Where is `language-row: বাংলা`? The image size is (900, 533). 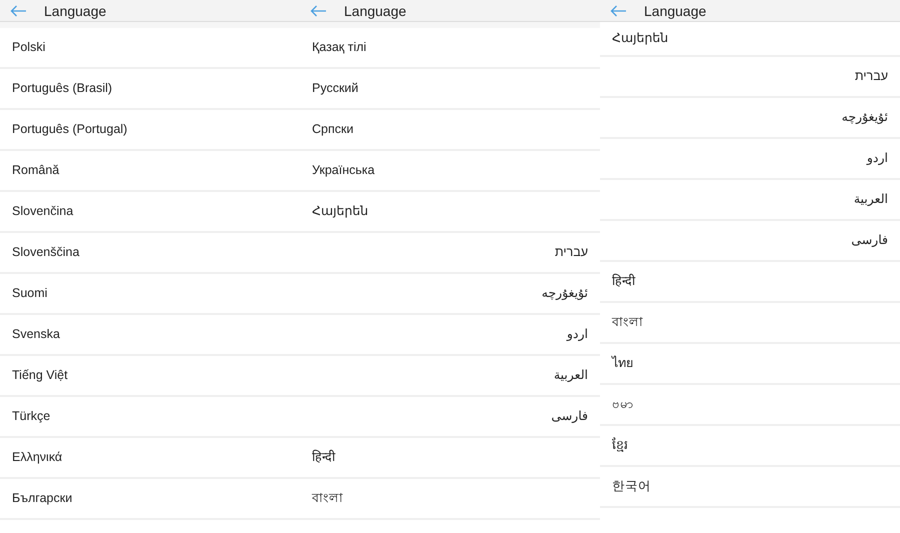
language-row: বাংলা is located at coordinates (750, 323).